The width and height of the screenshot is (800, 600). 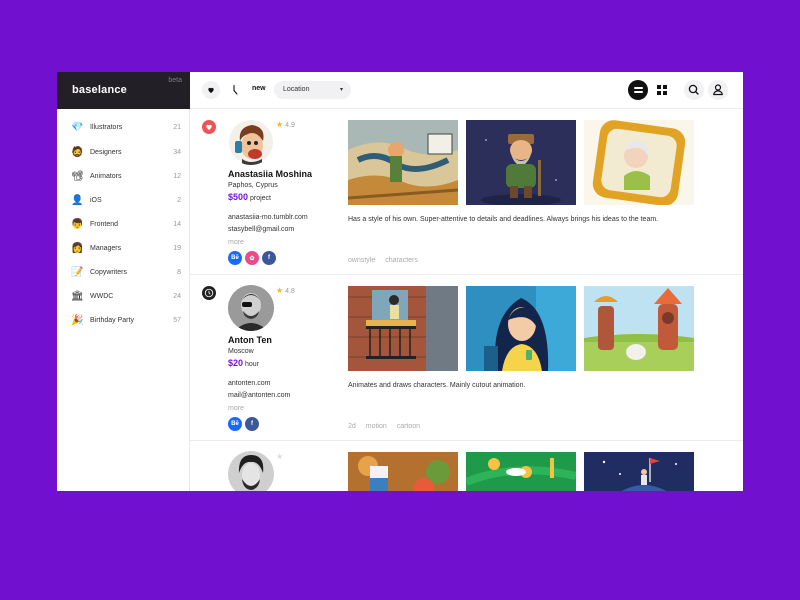 I want to click on email-link: mail@antonten.com, so click(x=259, y=395).